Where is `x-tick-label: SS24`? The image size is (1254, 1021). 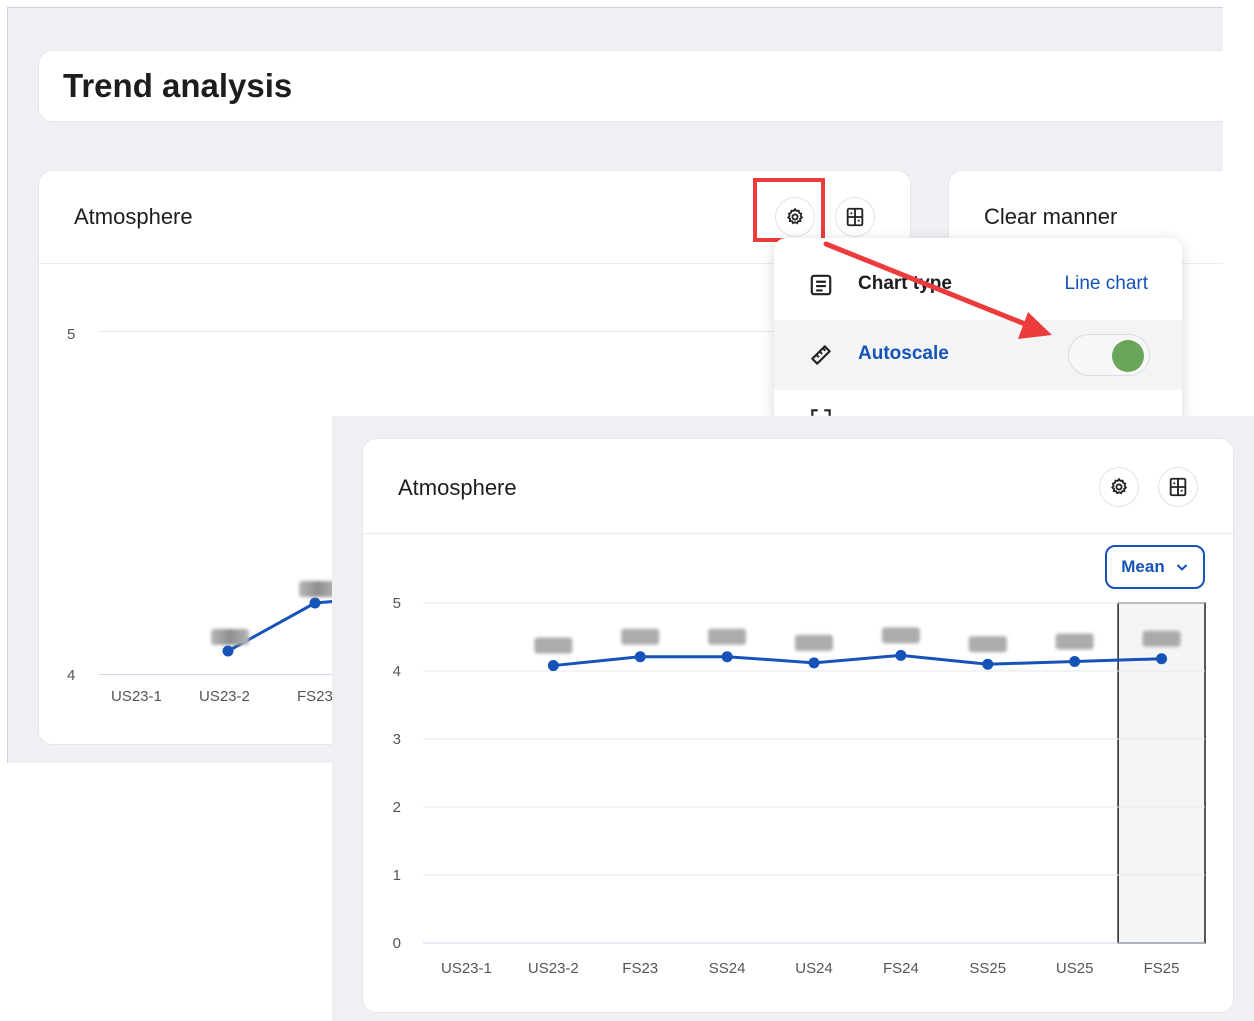
x-tick-label: SS24 is located at coordinates (727, 968).